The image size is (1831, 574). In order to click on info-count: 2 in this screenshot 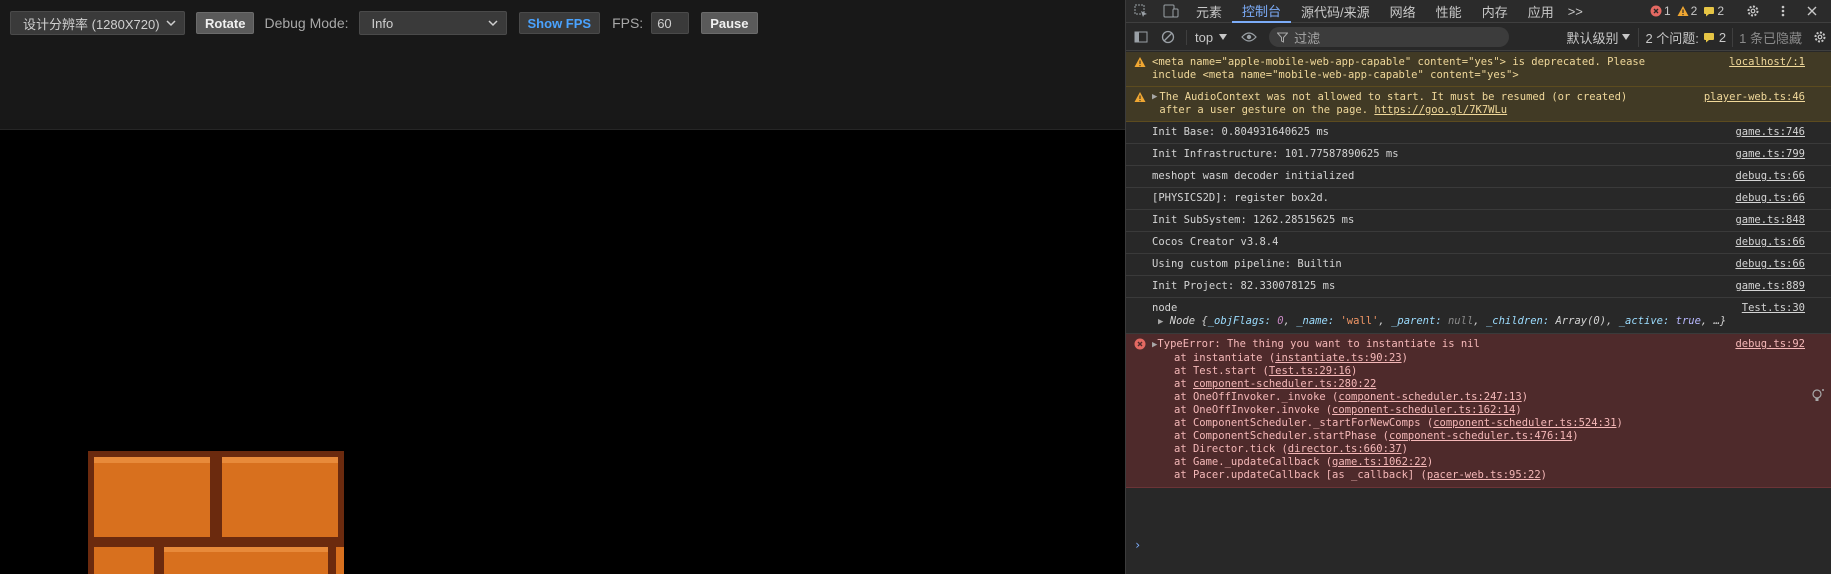, I will do `click(1713, 11)`.